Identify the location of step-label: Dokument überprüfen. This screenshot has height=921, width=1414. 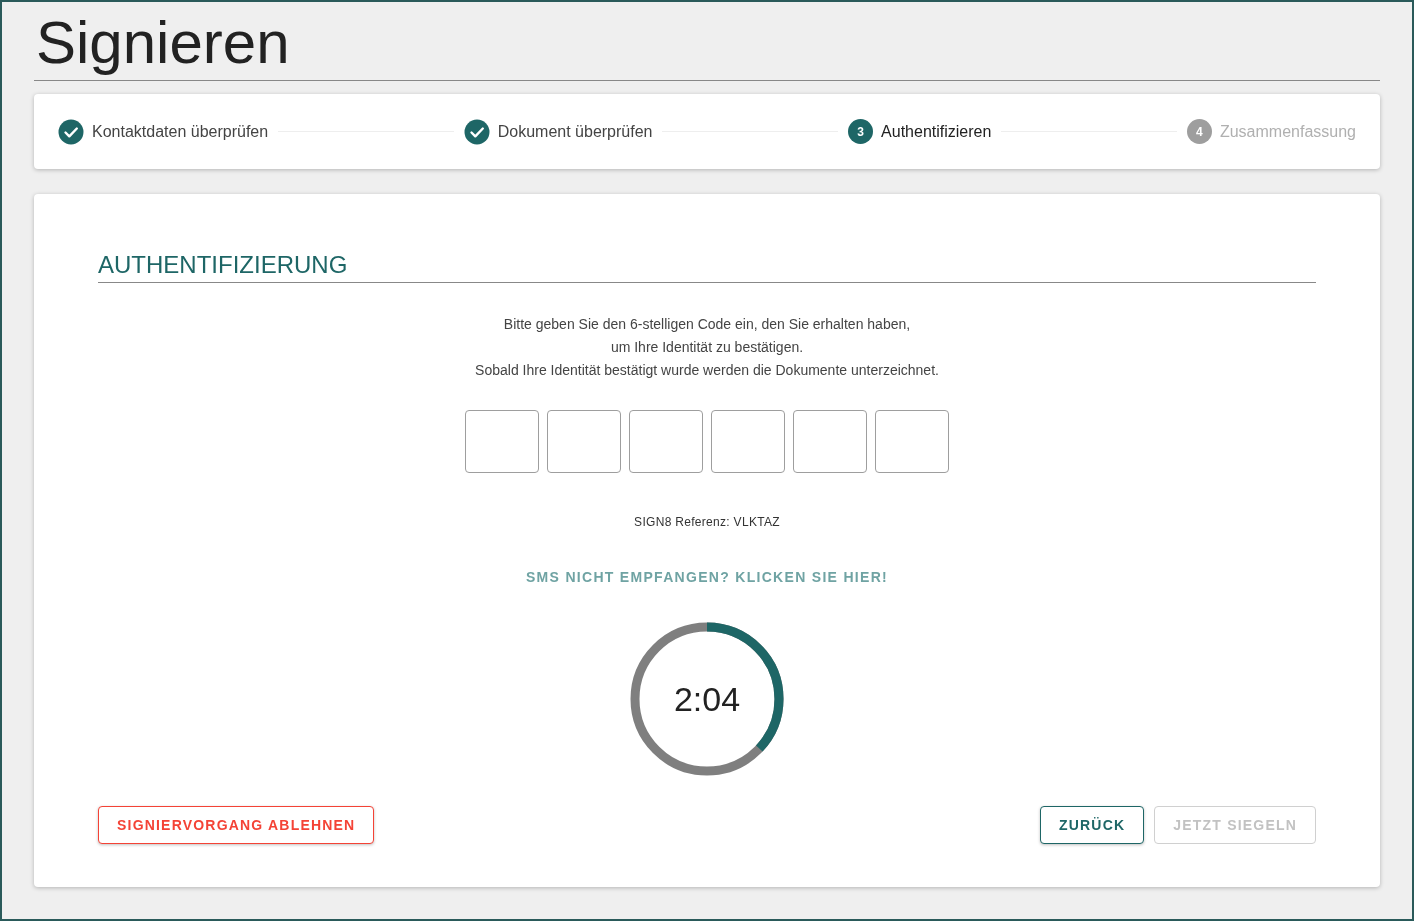
(575, 131).